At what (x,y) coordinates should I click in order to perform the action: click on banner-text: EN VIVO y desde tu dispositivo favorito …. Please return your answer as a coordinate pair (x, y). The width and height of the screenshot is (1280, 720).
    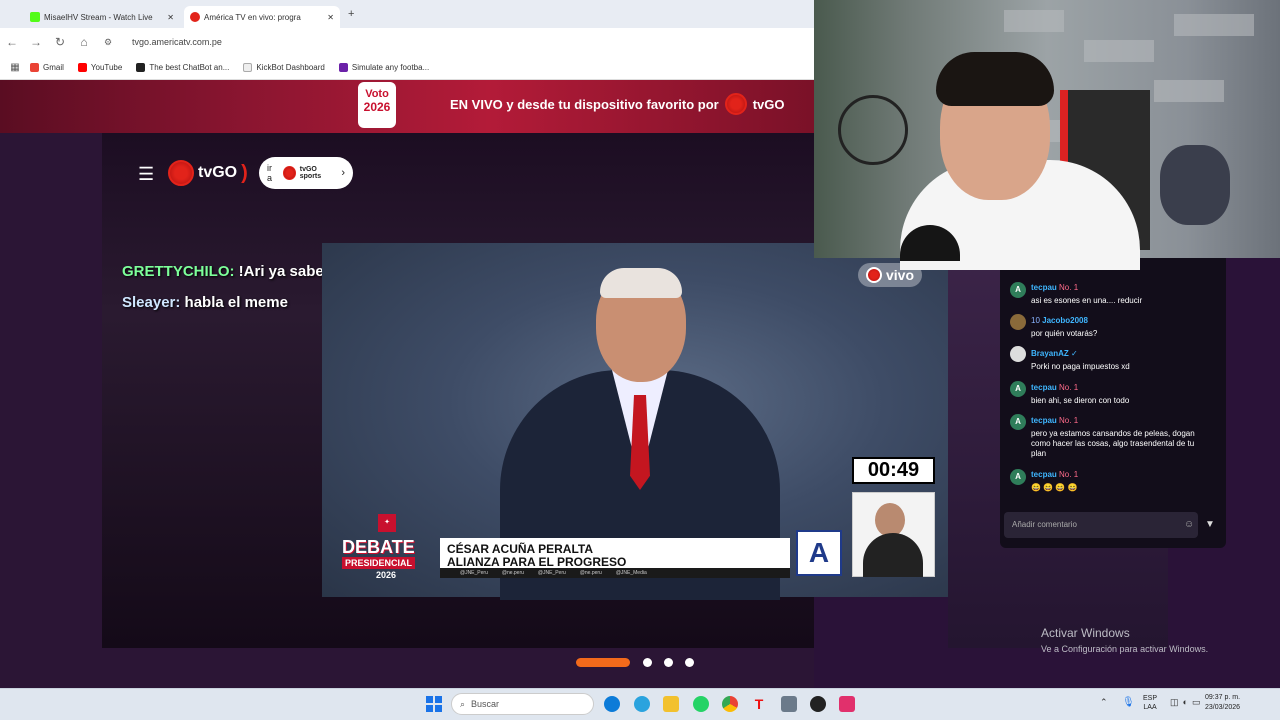
    Looking at the image, I should click on (617, 104).